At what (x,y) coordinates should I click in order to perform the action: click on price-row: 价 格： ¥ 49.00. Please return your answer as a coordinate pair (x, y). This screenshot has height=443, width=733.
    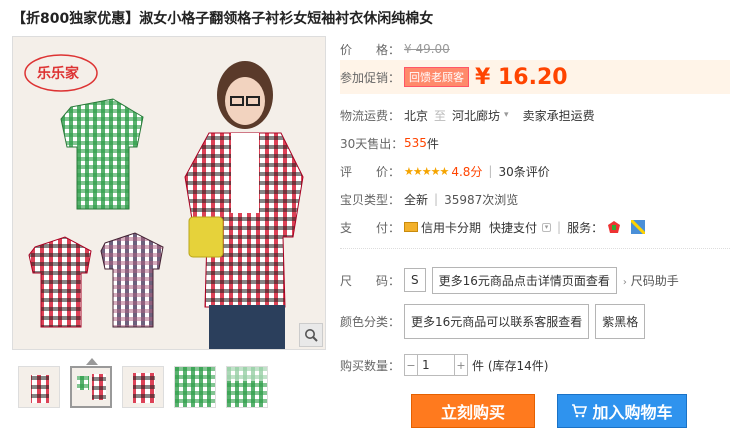
    Looking at the image, I should click on (395, 49).